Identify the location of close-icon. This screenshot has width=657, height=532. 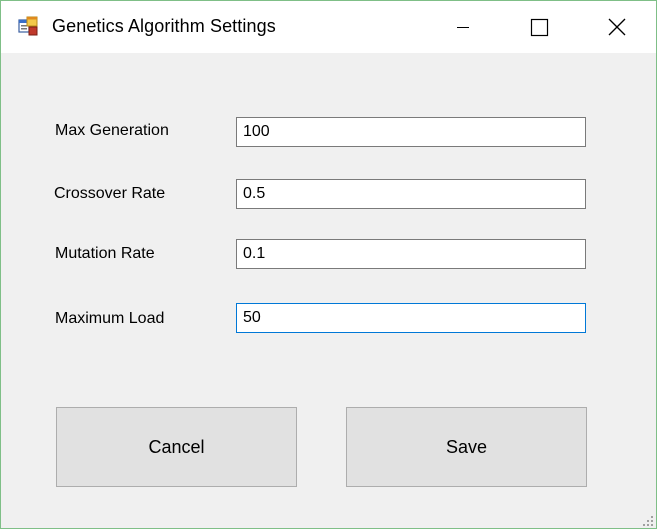
(617, 27).